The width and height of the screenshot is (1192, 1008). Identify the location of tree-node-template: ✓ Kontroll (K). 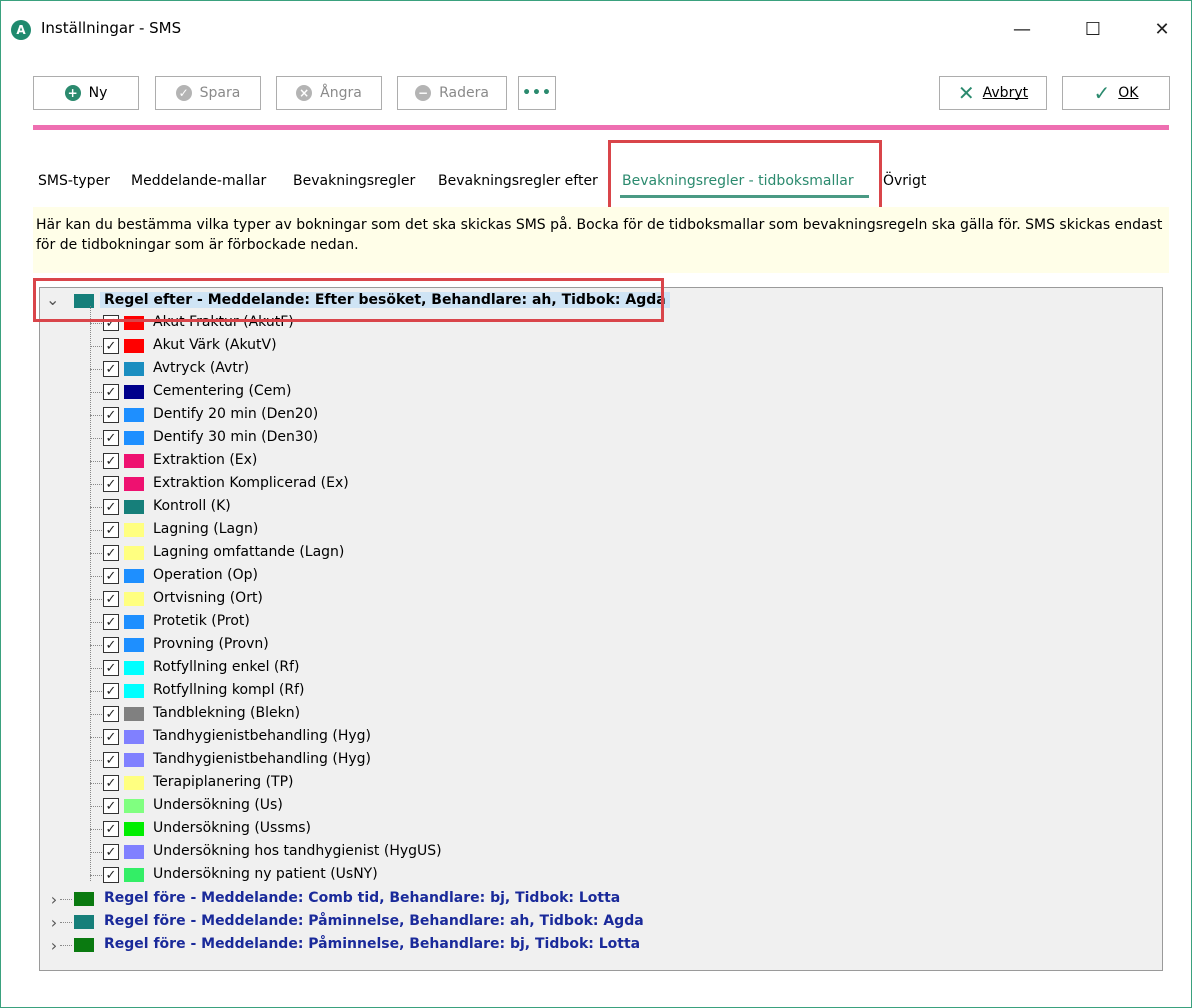
(290, 507).